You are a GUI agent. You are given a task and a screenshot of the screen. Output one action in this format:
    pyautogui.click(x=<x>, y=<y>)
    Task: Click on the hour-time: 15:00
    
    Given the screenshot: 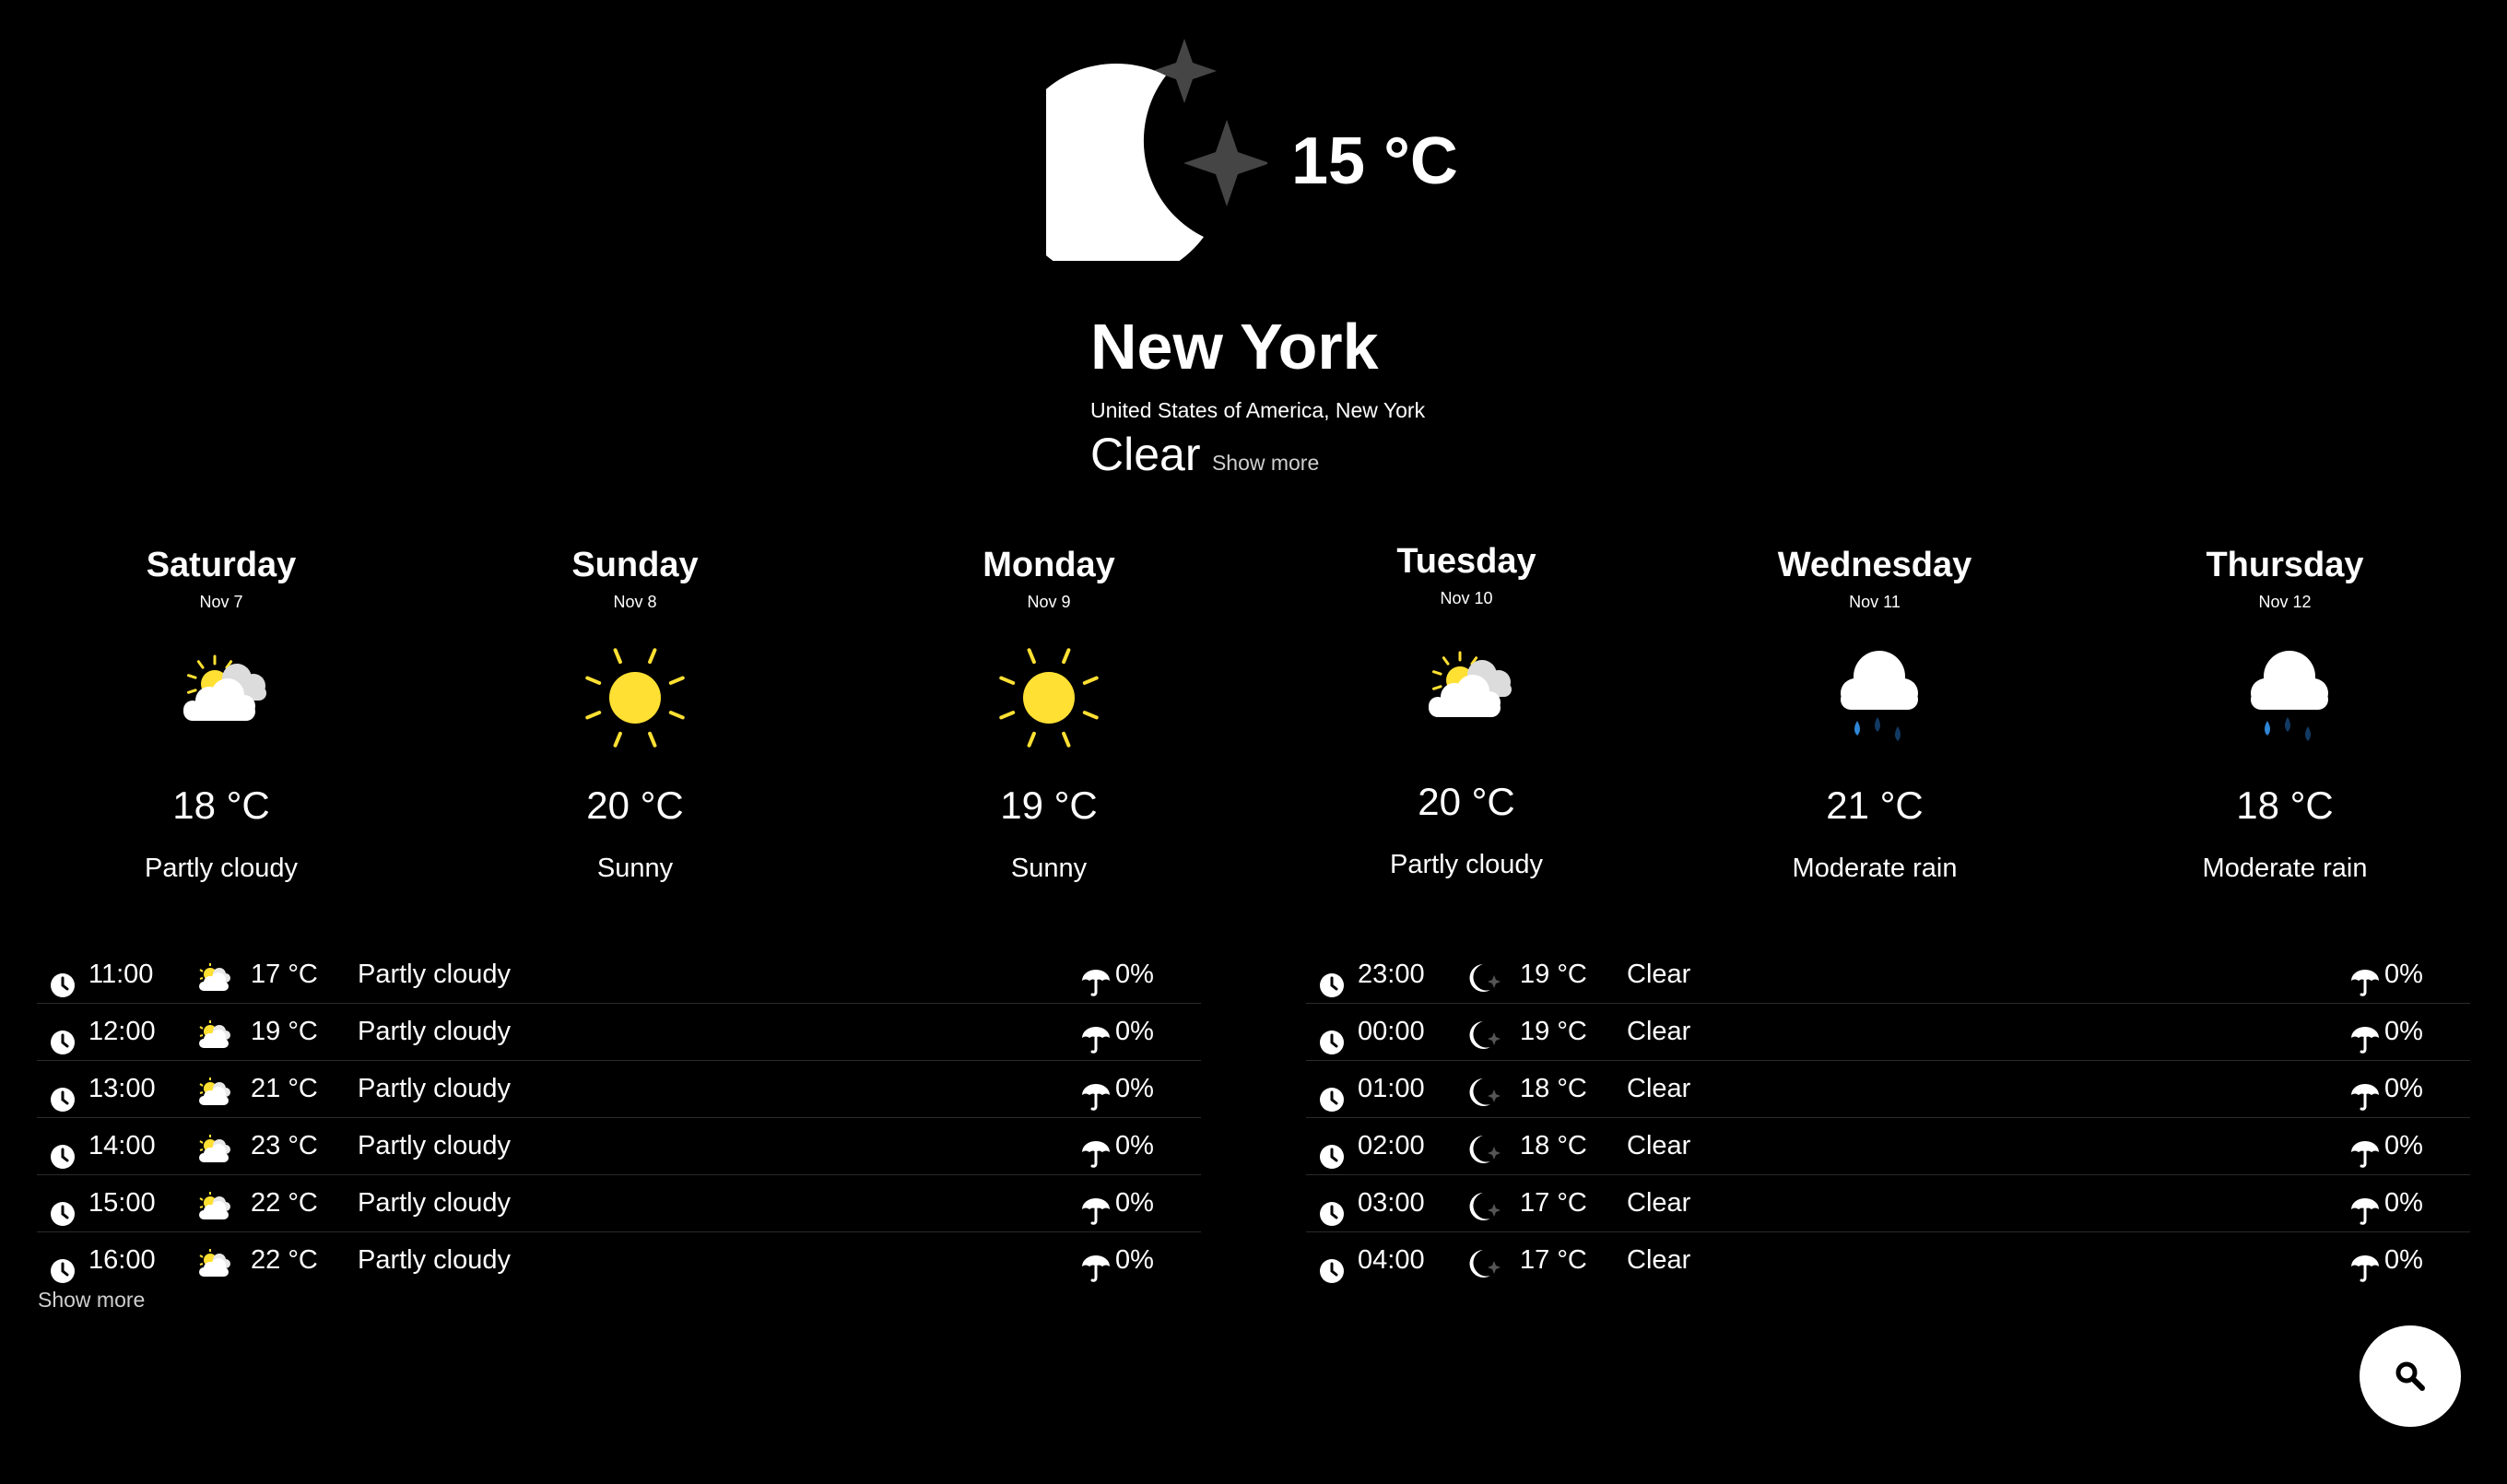 What is the action you would take?
    pyautogui.click(x=122, y=1203)
    